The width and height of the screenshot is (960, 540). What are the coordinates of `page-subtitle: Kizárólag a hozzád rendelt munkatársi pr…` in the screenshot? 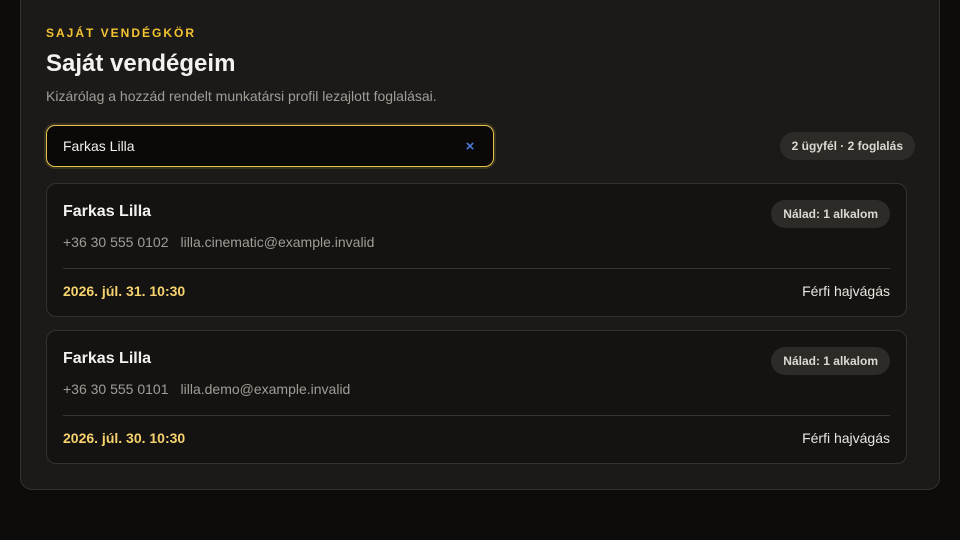 It's located at (241, 96).